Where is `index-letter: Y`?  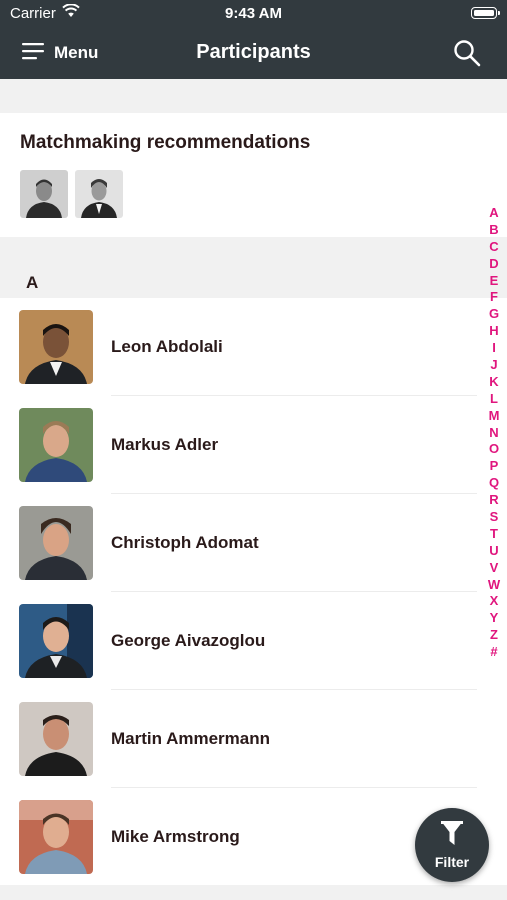
index-letter: Y is located at coordinates (494, 618).